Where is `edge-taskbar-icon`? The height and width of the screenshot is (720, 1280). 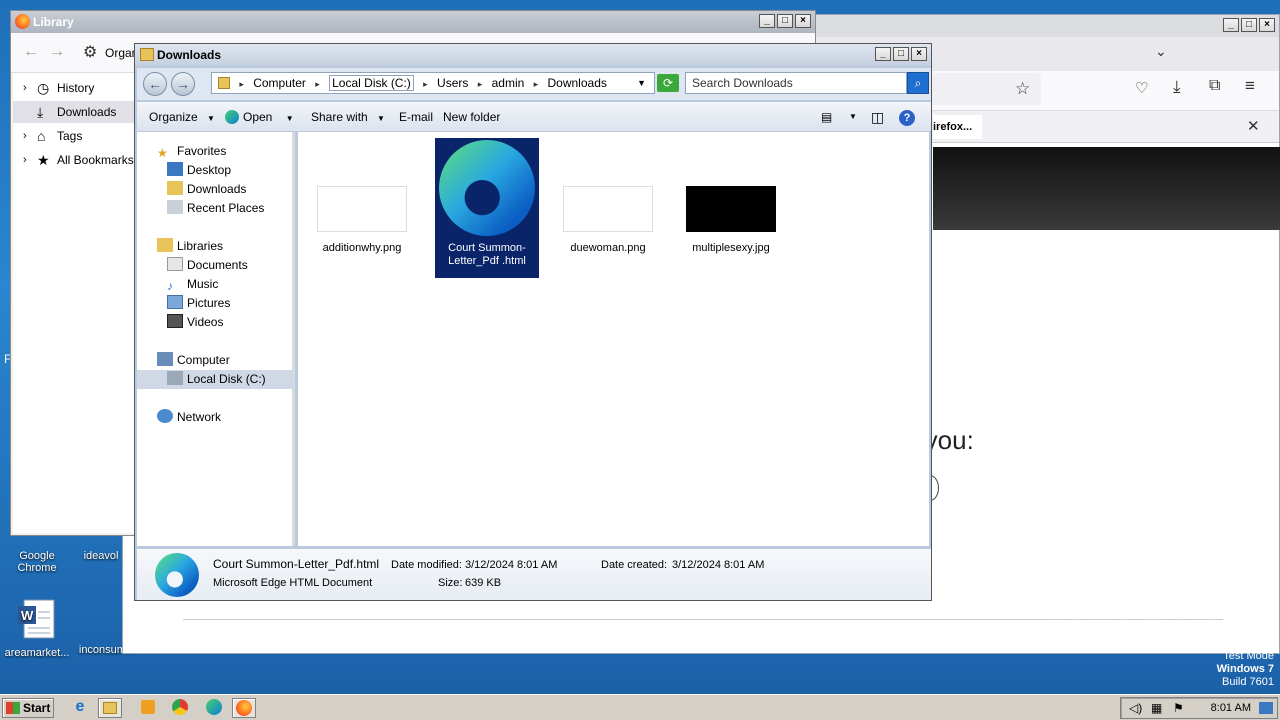 edge-taskbar-icon is located at coordinates (214, 708).